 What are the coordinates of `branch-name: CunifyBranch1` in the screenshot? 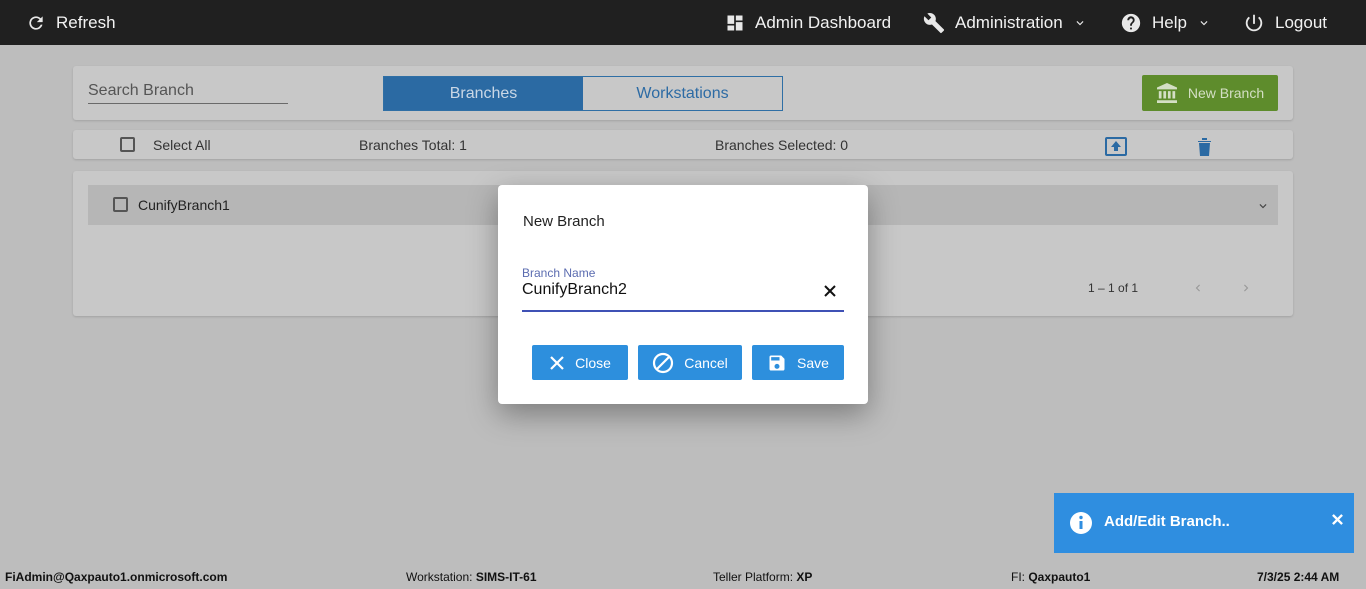 It's located at (184, 205).